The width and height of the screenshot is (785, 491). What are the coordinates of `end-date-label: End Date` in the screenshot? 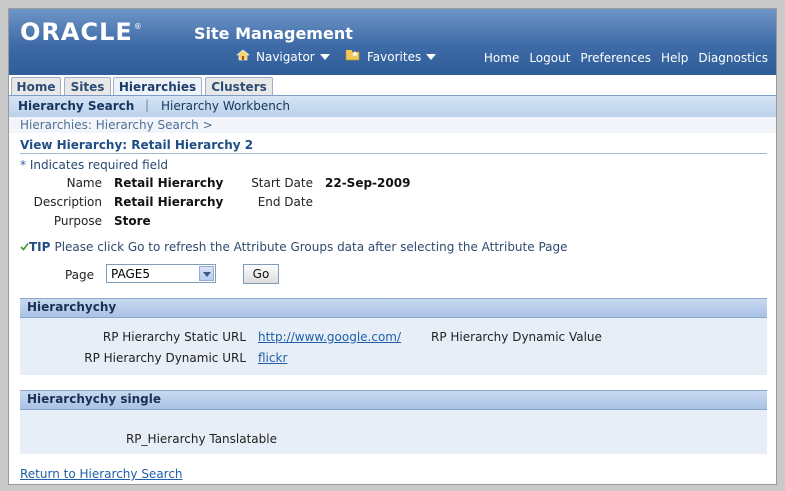 It's located at (285, 202).